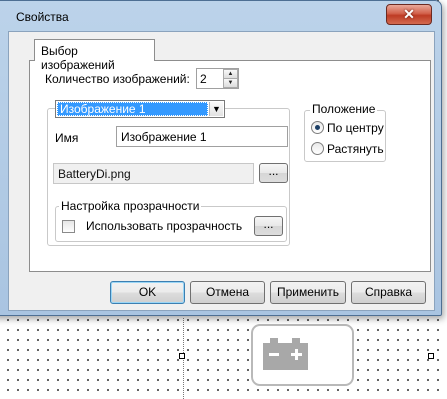 The height and width of the screenshot is (399, 447). I want to click on name-input: Изображение 1, so click(202, 136).